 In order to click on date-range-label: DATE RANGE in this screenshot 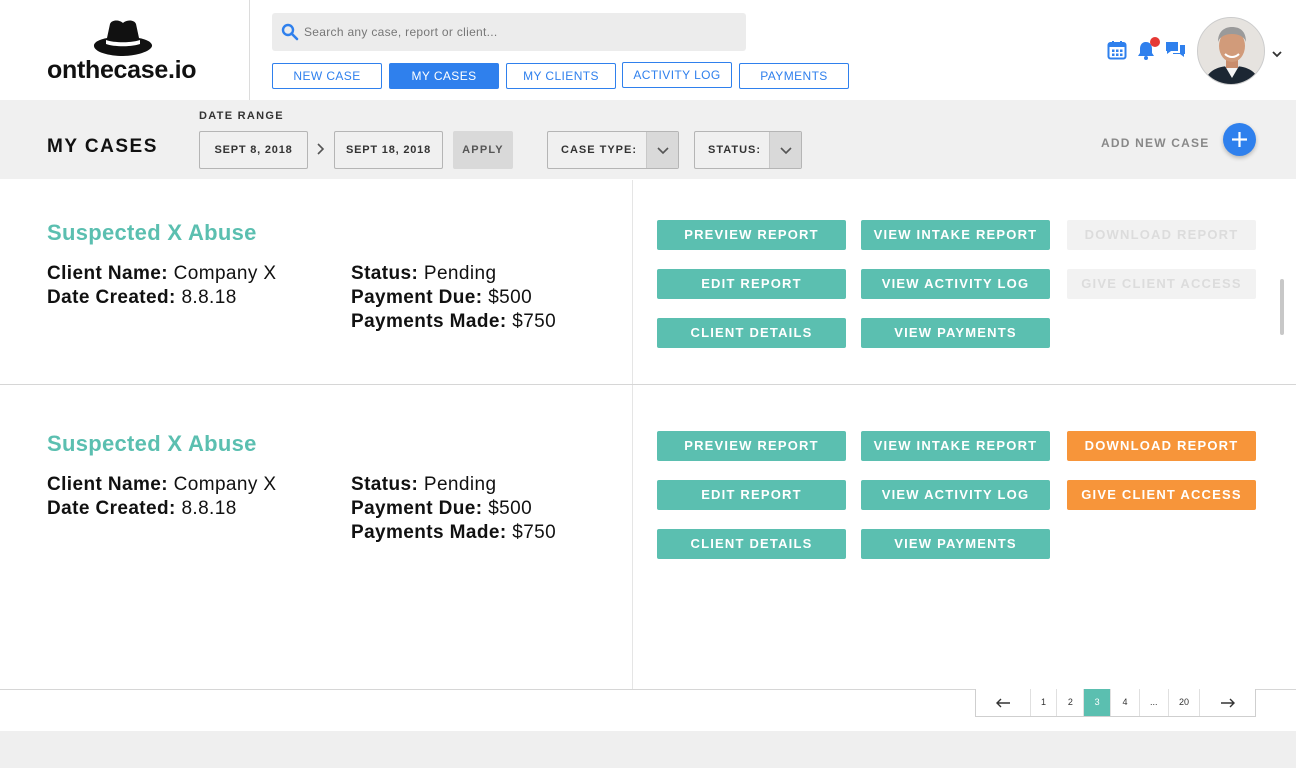, I will do `click(241, 116)`.